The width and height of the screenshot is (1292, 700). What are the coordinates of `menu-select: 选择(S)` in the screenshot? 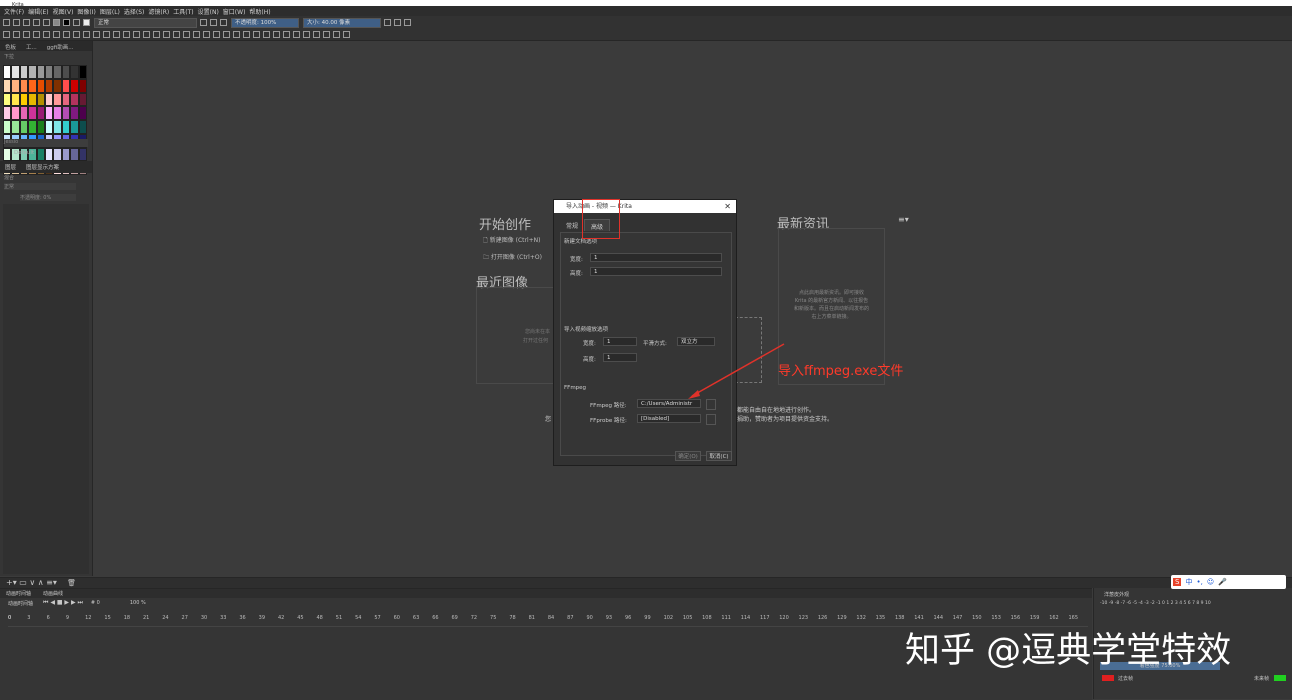 It's located at (134, 11).